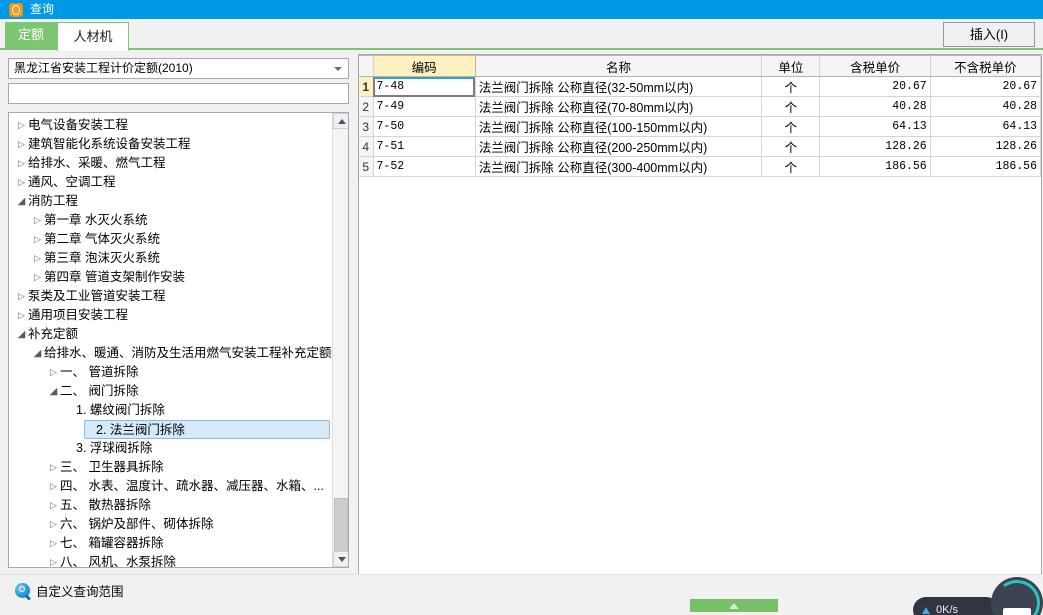  What do you see at coordinates (619, 106) in the screenshot?
I see `cell-name: 法兰阀门拆除 公称直径(70-80mm以内)` at bounding box center [619, 106].